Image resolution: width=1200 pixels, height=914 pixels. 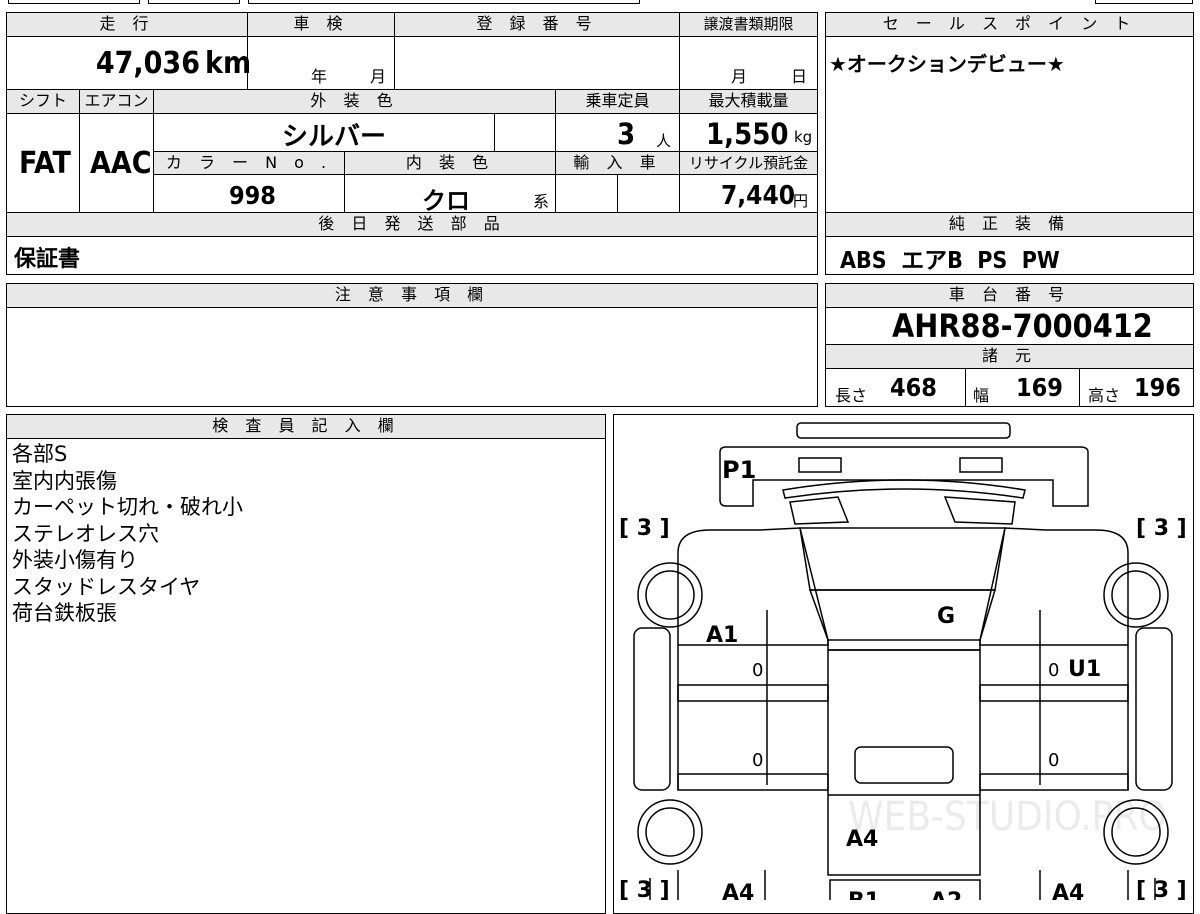 What do you see at coordinates (121, 163) in the screenshot?
I see `aircon-value: AAC` at bounding box center [121, 163].